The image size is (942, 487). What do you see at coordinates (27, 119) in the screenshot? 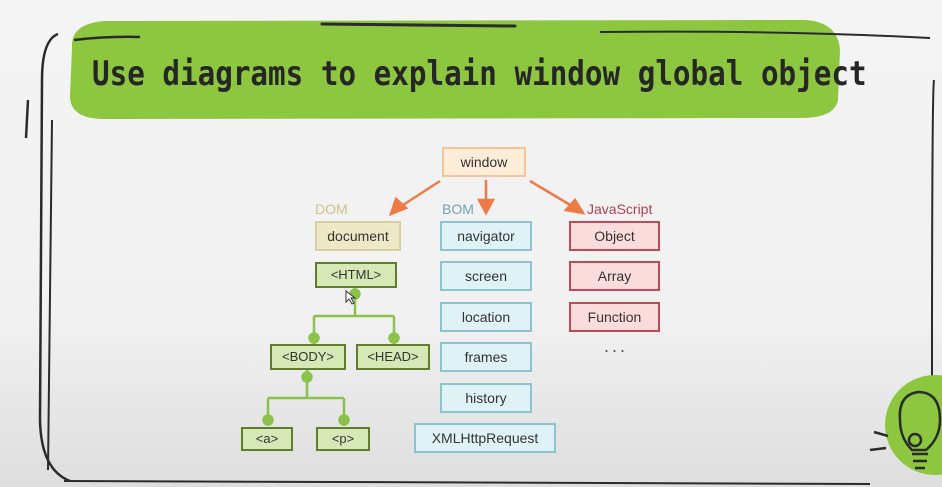
I see `frame-stroke-left-mark` at bounding box center [27, 119].